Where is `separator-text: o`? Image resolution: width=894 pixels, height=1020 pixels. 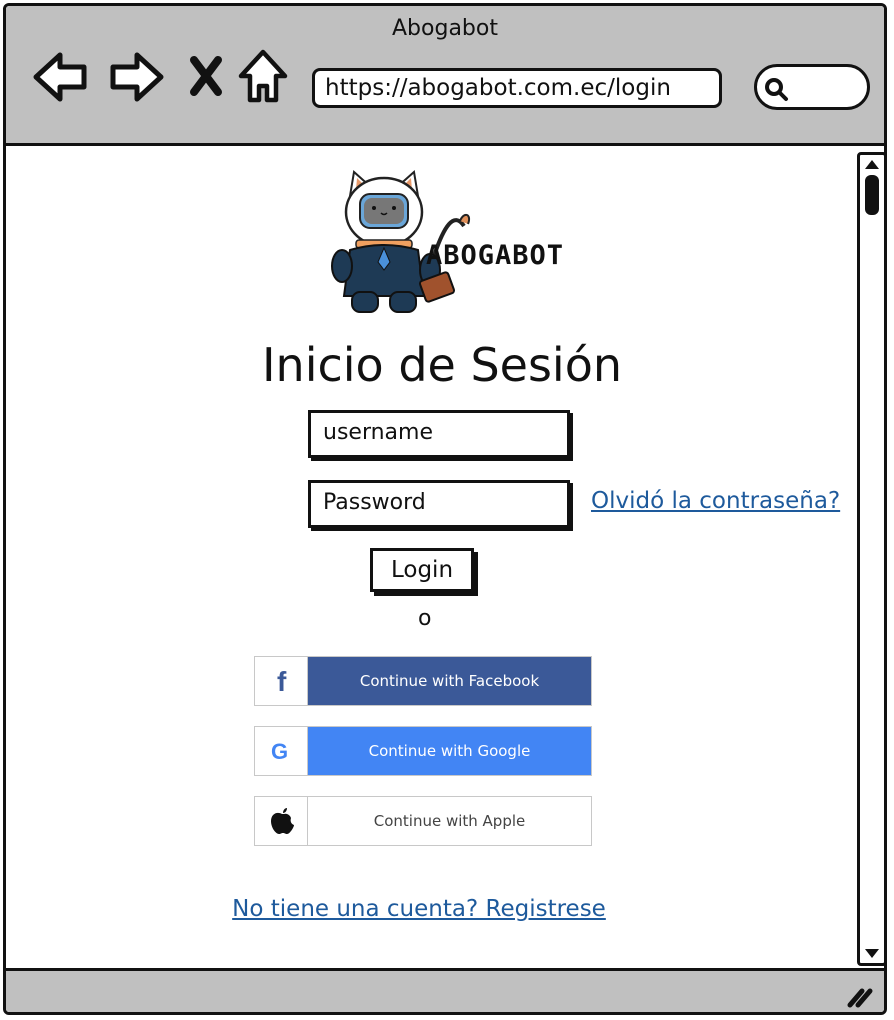 separator-text: o is located at coordinates (425, 618).